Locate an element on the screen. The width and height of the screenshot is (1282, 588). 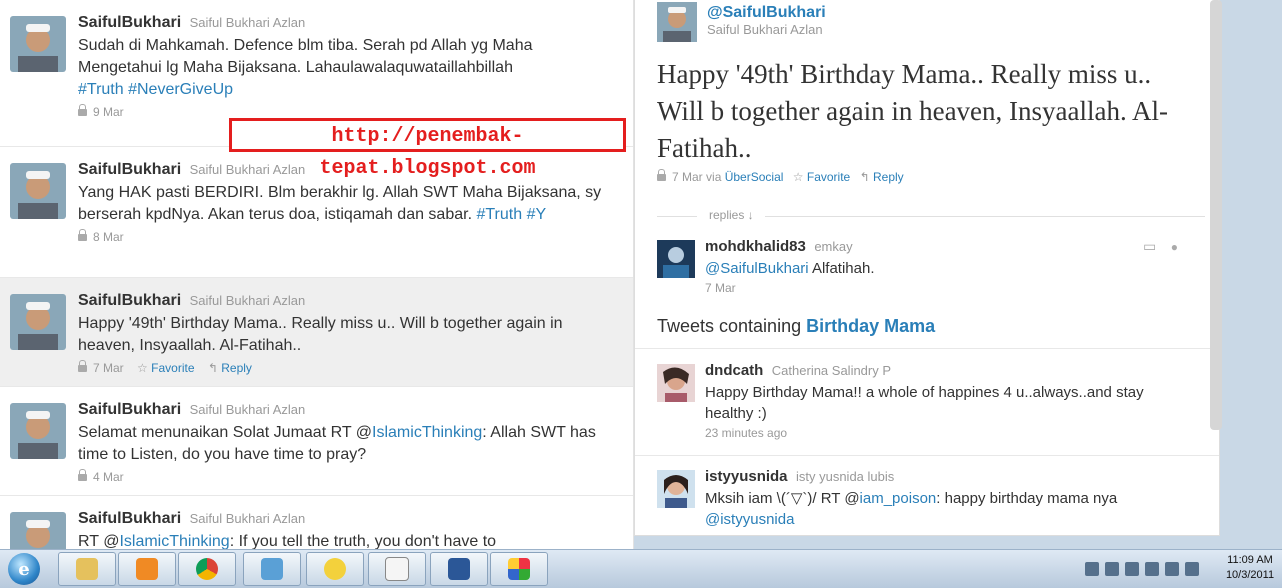
photo-icon is located at coordinates (272, 569).